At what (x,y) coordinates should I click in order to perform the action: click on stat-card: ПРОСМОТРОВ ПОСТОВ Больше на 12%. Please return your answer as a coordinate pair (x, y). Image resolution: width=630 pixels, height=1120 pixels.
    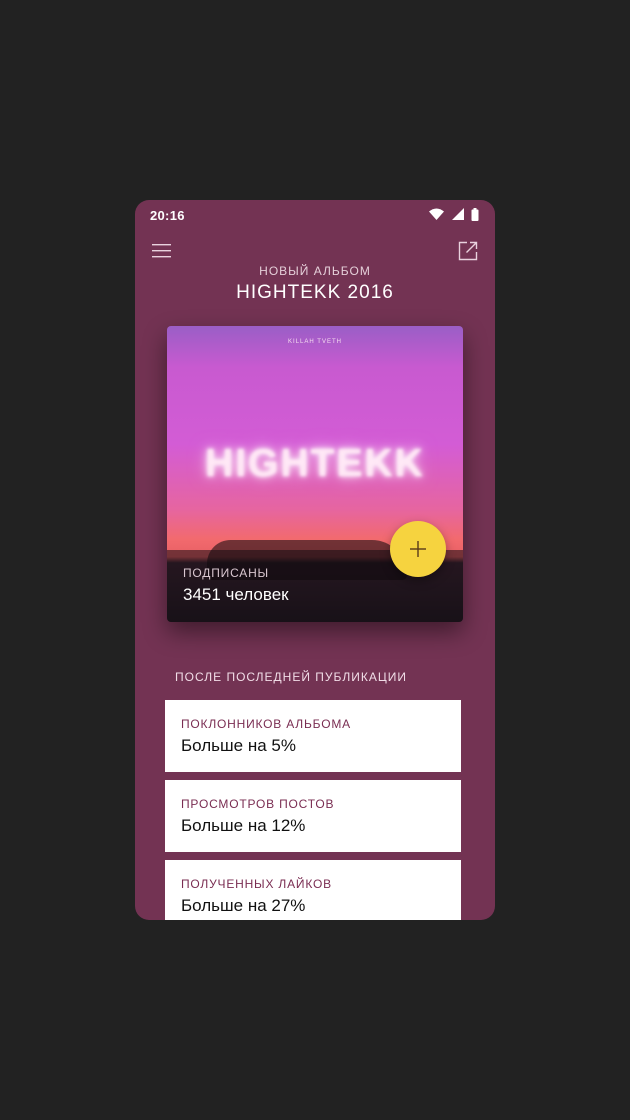
    Looking at the image, I should click on (313, 816).